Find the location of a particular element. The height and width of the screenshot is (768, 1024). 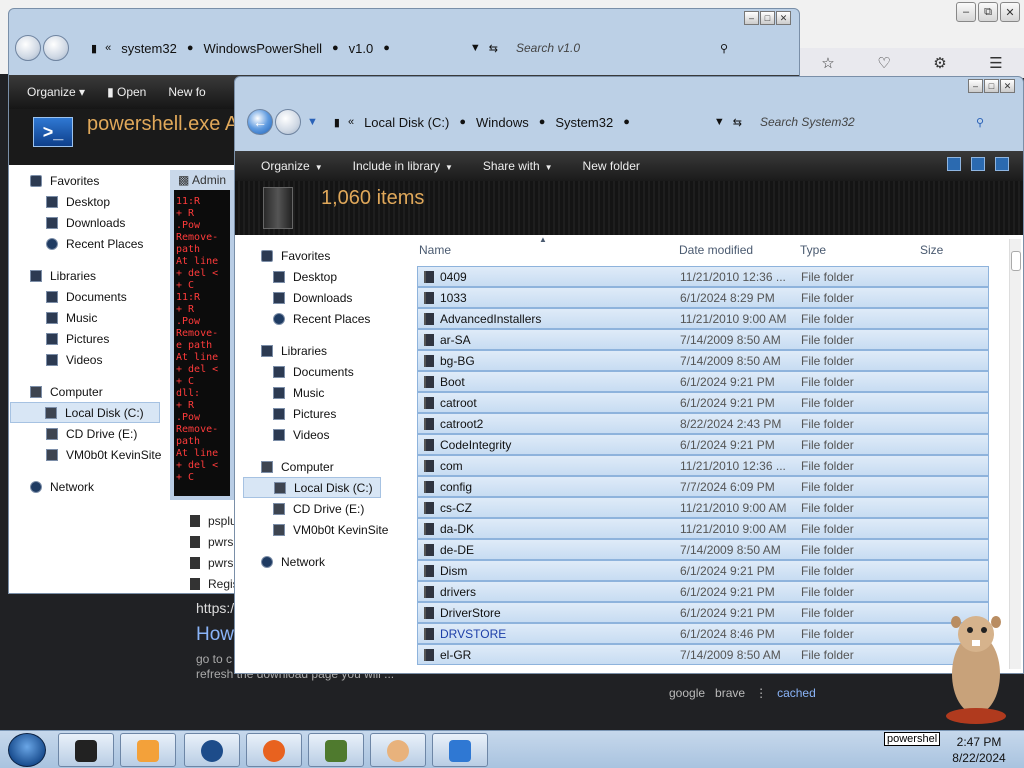

taskbar-app-firefox is located at coordinates (274, 750).